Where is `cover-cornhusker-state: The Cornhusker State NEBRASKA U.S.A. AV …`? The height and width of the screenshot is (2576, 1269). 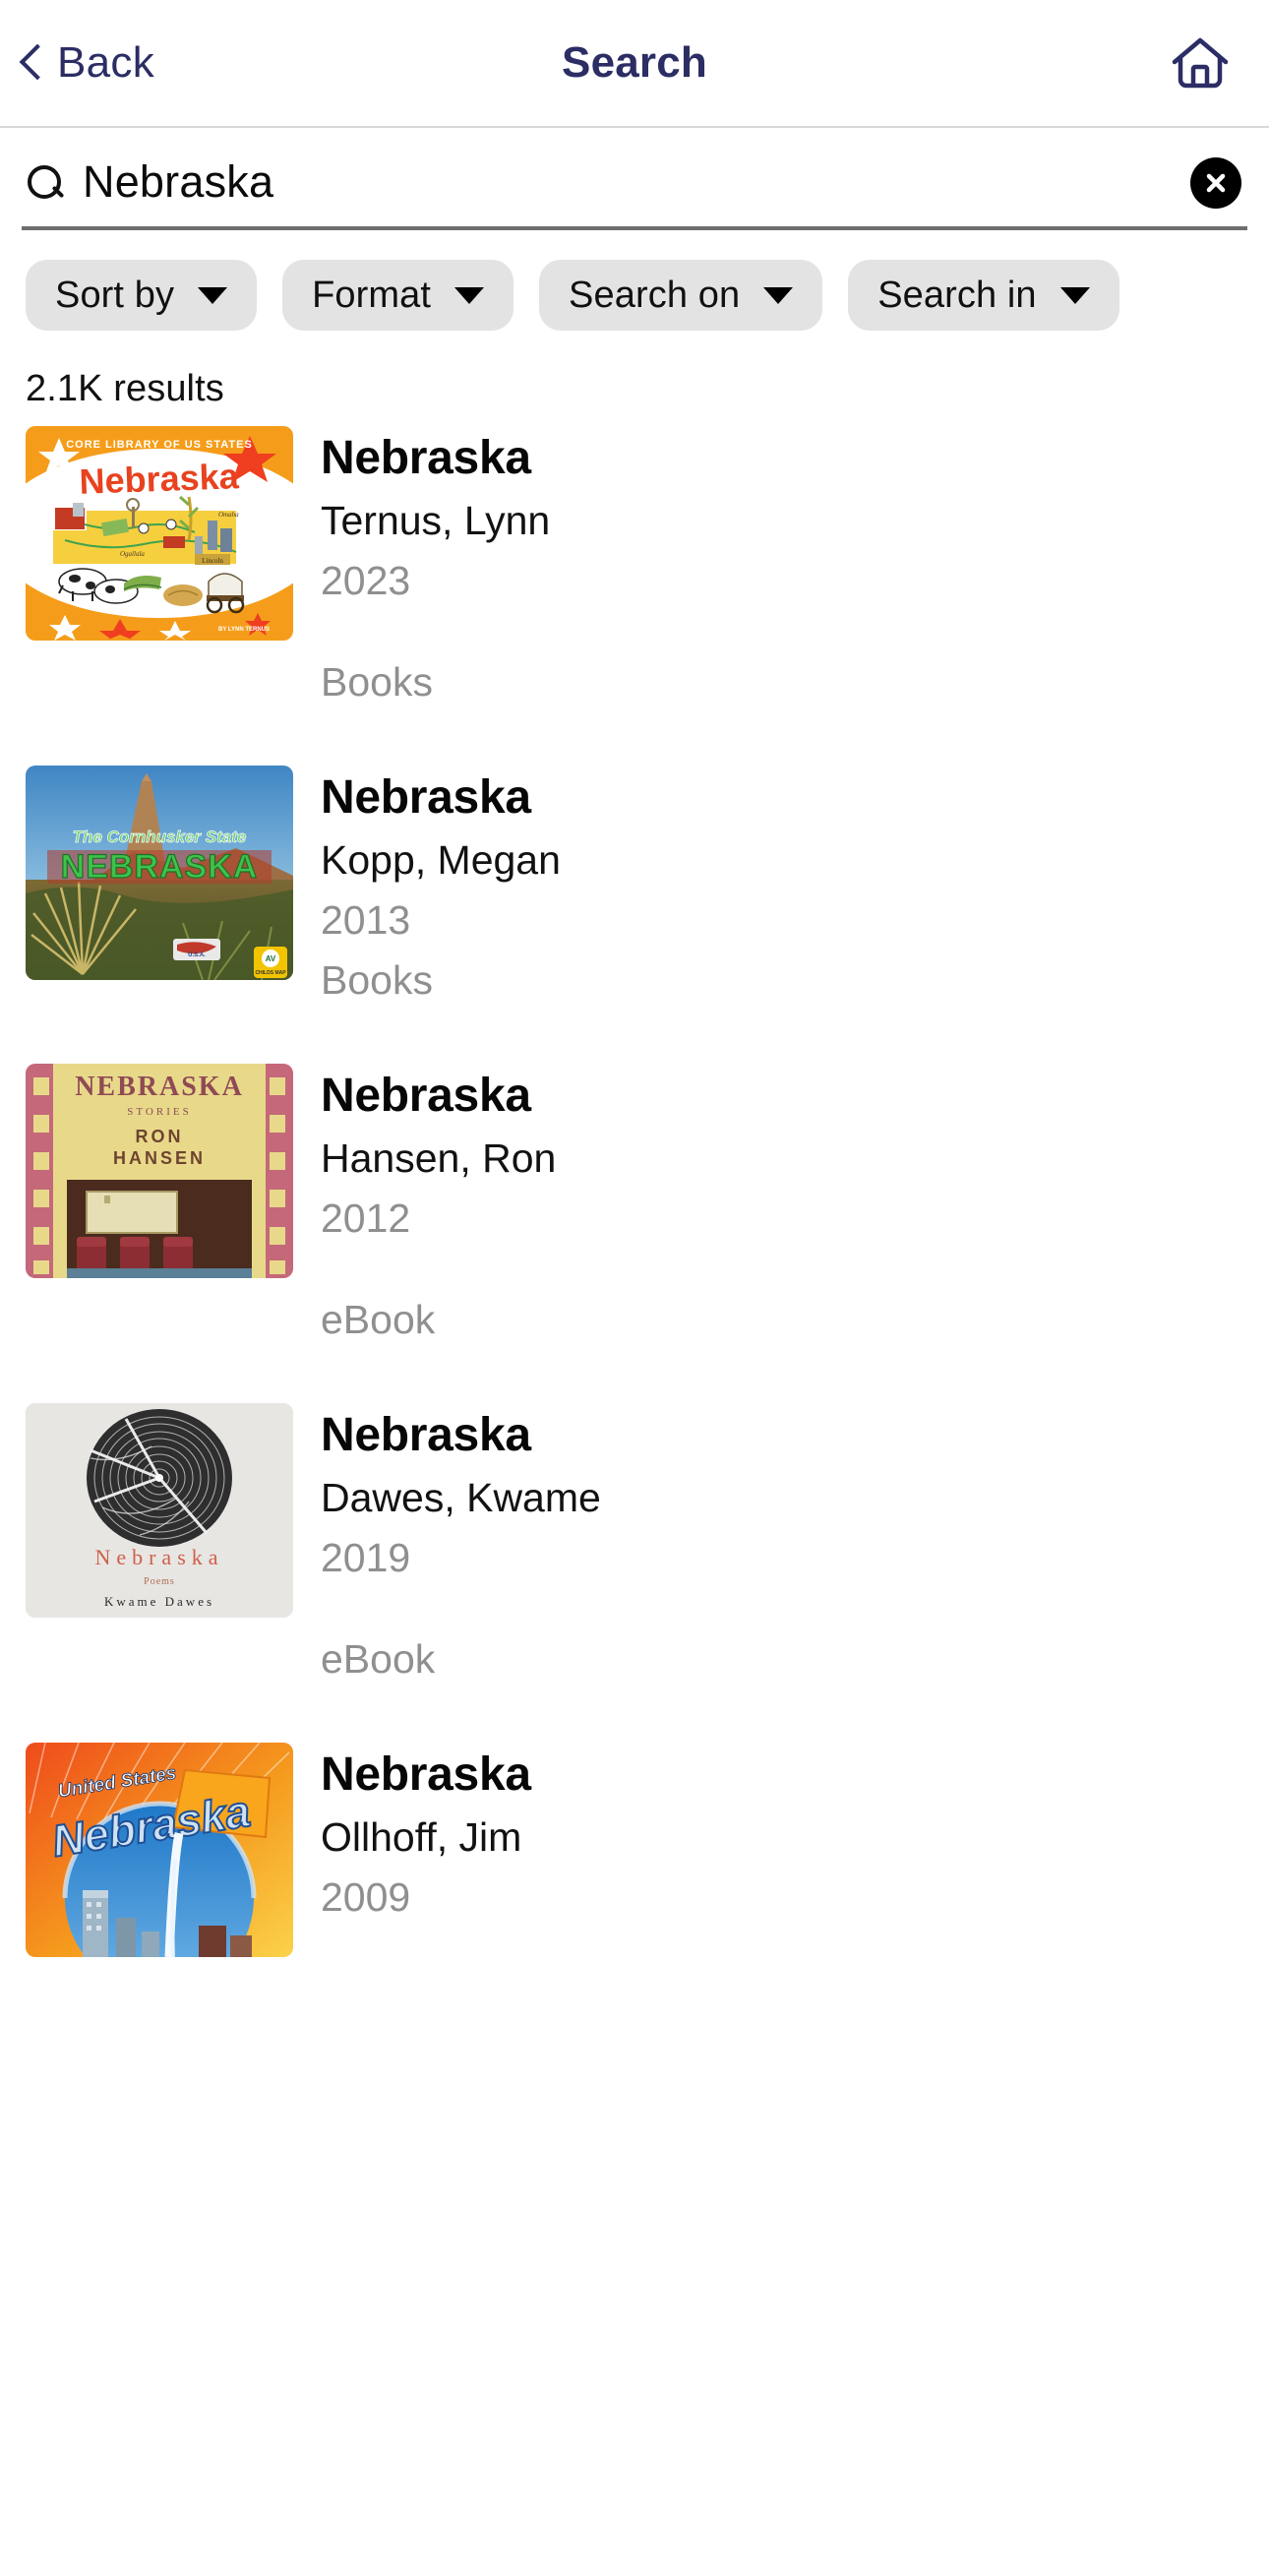
cover-cornhusker-state: The Cornhusker State NEBRASKA U.S.A. AV … is located at coordinates (159, 873).